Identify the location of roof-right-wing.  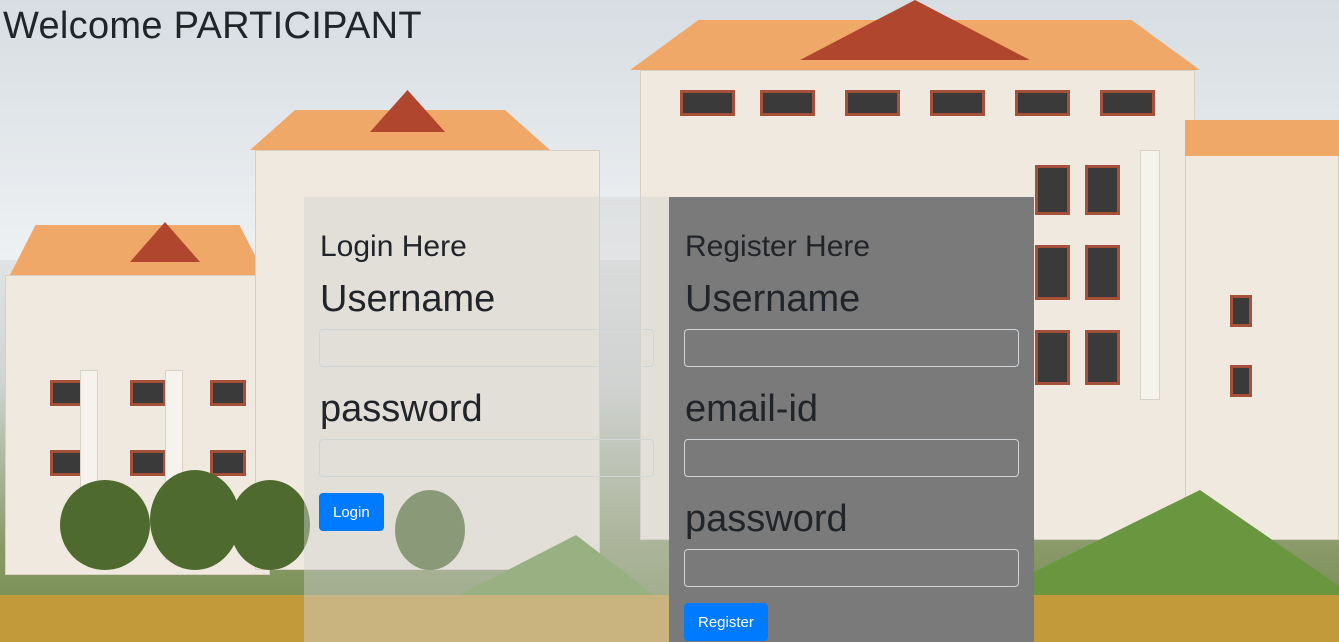
(1262, 138).